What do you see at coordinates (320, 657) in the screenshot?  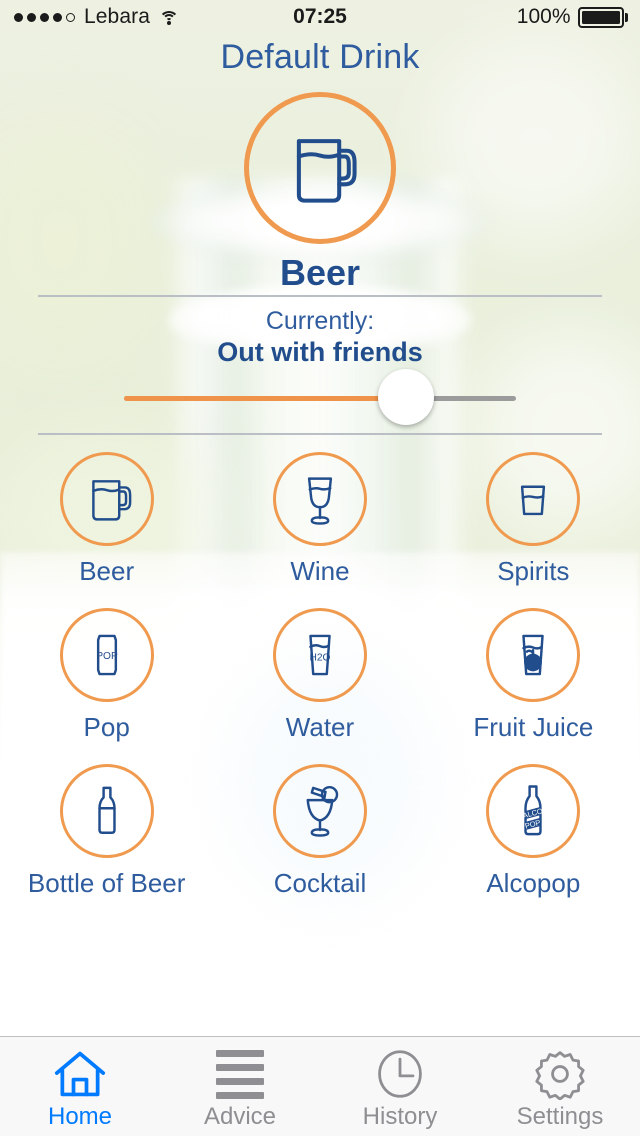 I see `svg-text: H2O` at bounding box center [320, 657].